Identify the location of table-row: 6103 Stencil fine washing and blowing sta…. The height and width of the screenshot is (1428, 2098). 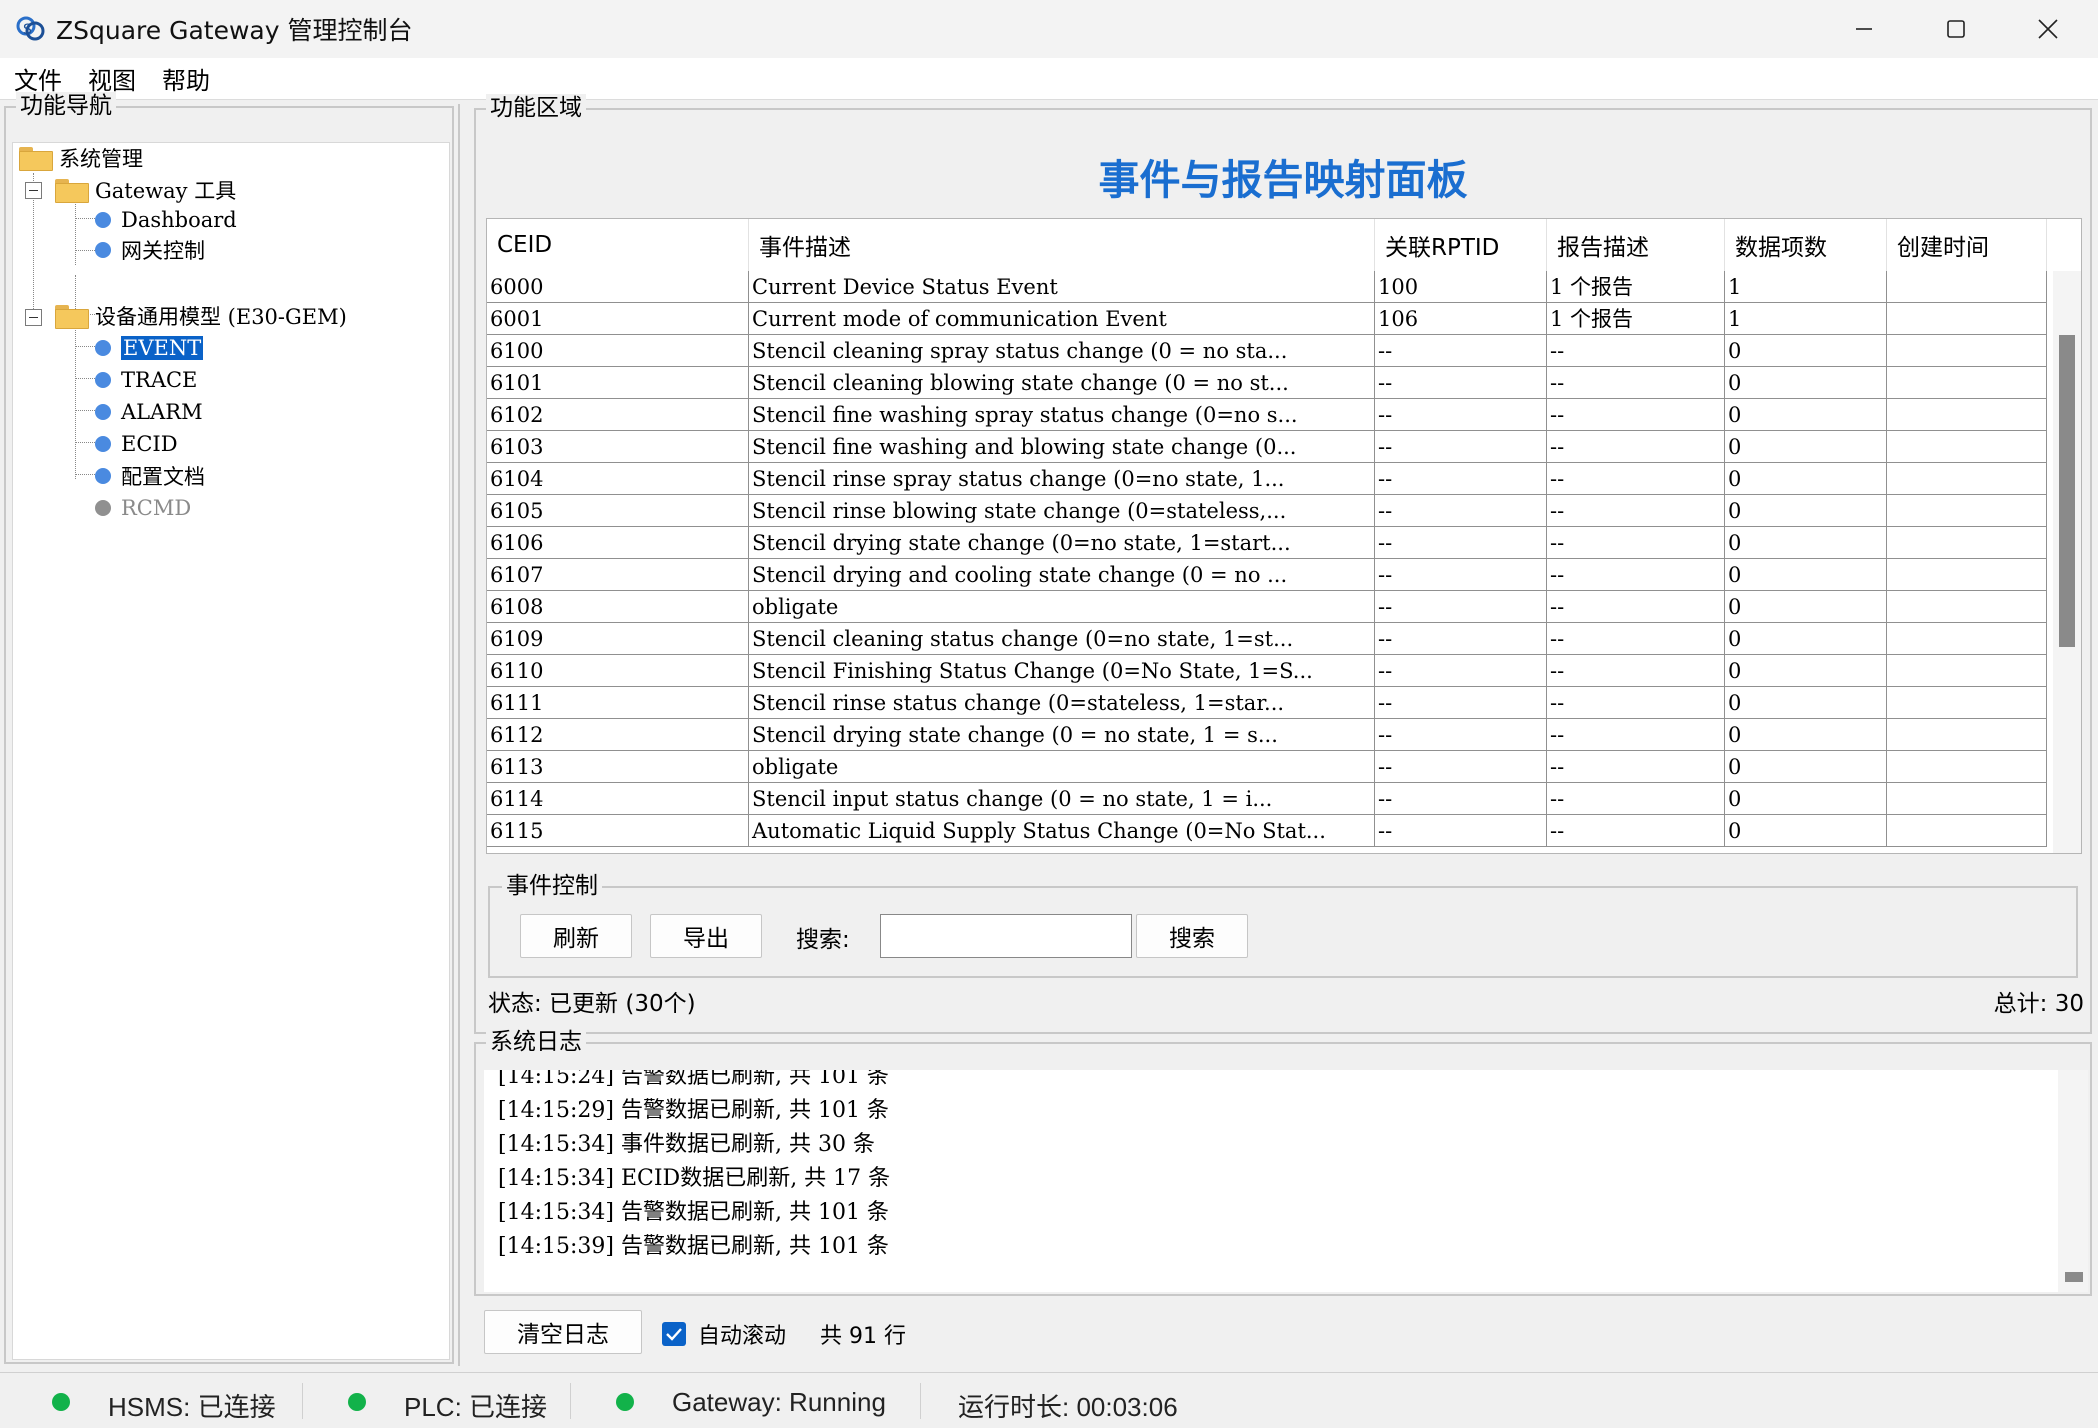
(1267, 447).